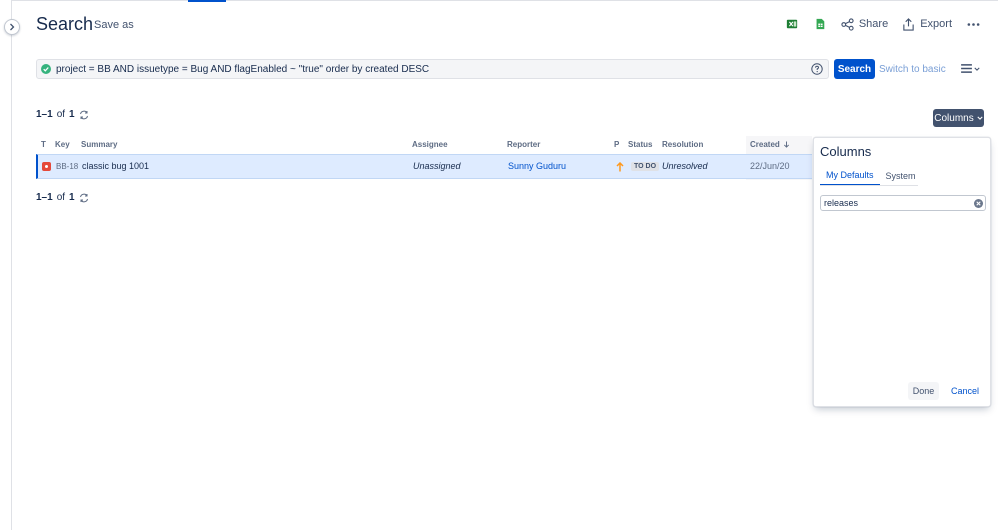 This screenshot has height=530, width=998. What do you see at coordinates (765, 144) in the screenshot?
I see `column-header-created-label: Created` at bounding box center [765, 144].